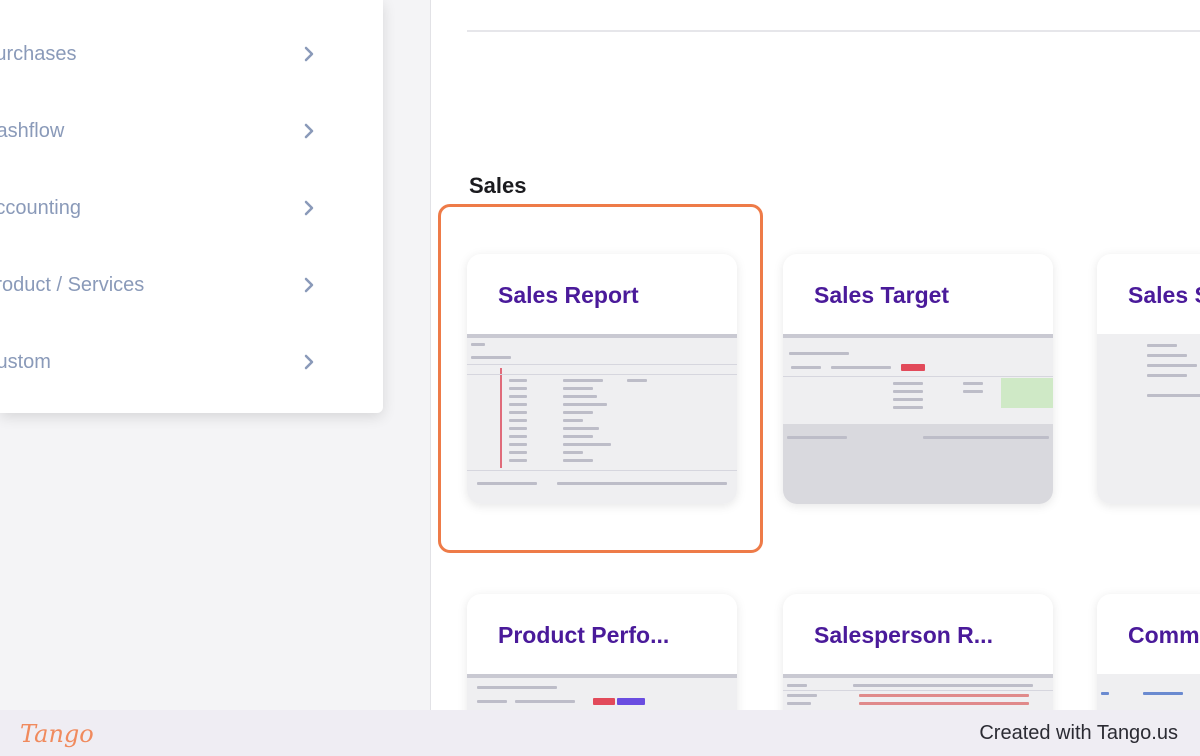 The width and height of the screenshot is (1200, 756). Describe the element at coordinates (191, 54) in the screenshot. I see `sidebar-item-purchases: Purchases` at that location.